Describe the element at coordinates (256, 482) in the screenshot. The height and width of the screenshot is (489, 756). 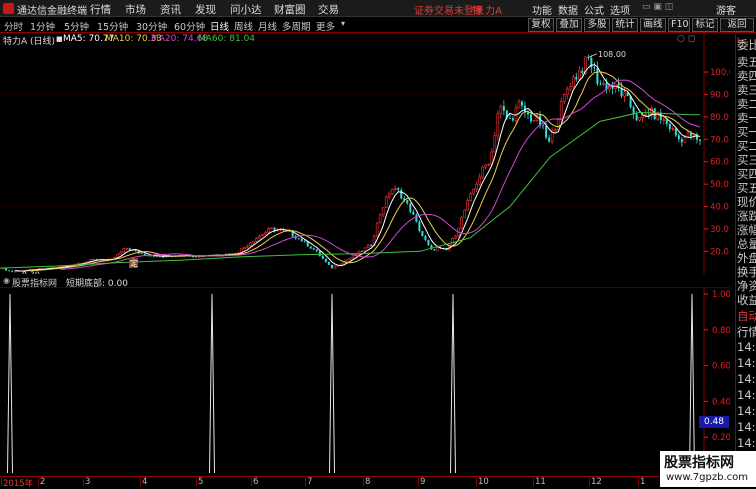
I see `date-tick-label: 6` at that location.